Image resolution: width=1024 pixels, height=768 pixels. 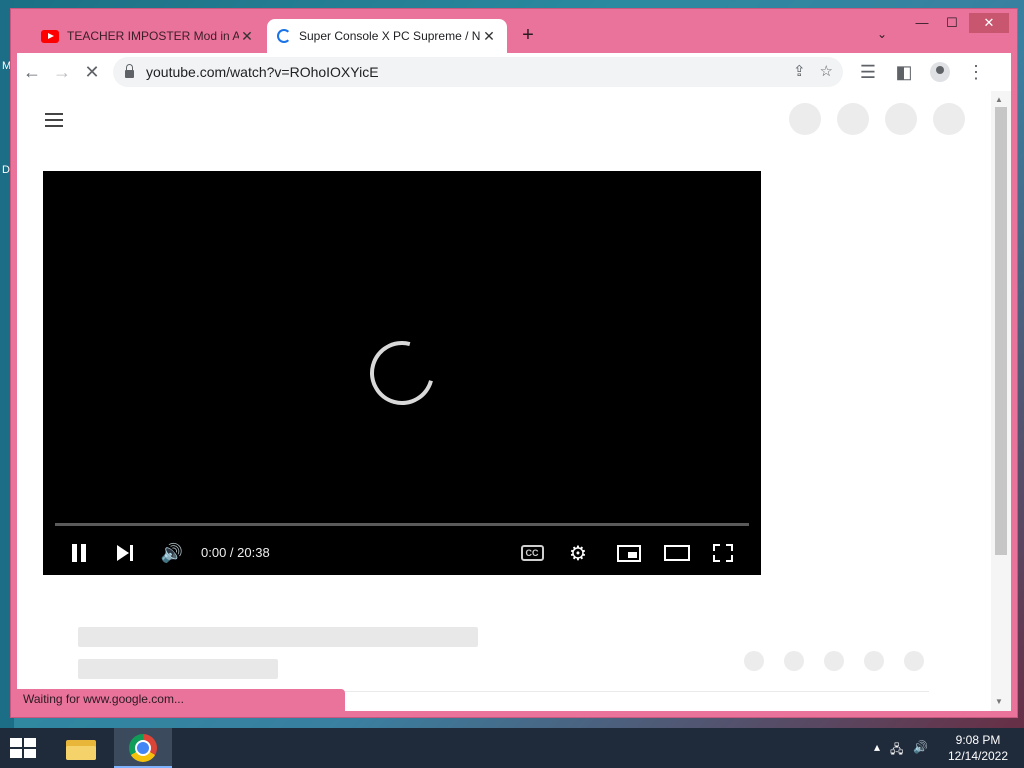 I want to click on tab-title: TEACHER IMPOSTER Mod in Am, so click(x=153, y=36).